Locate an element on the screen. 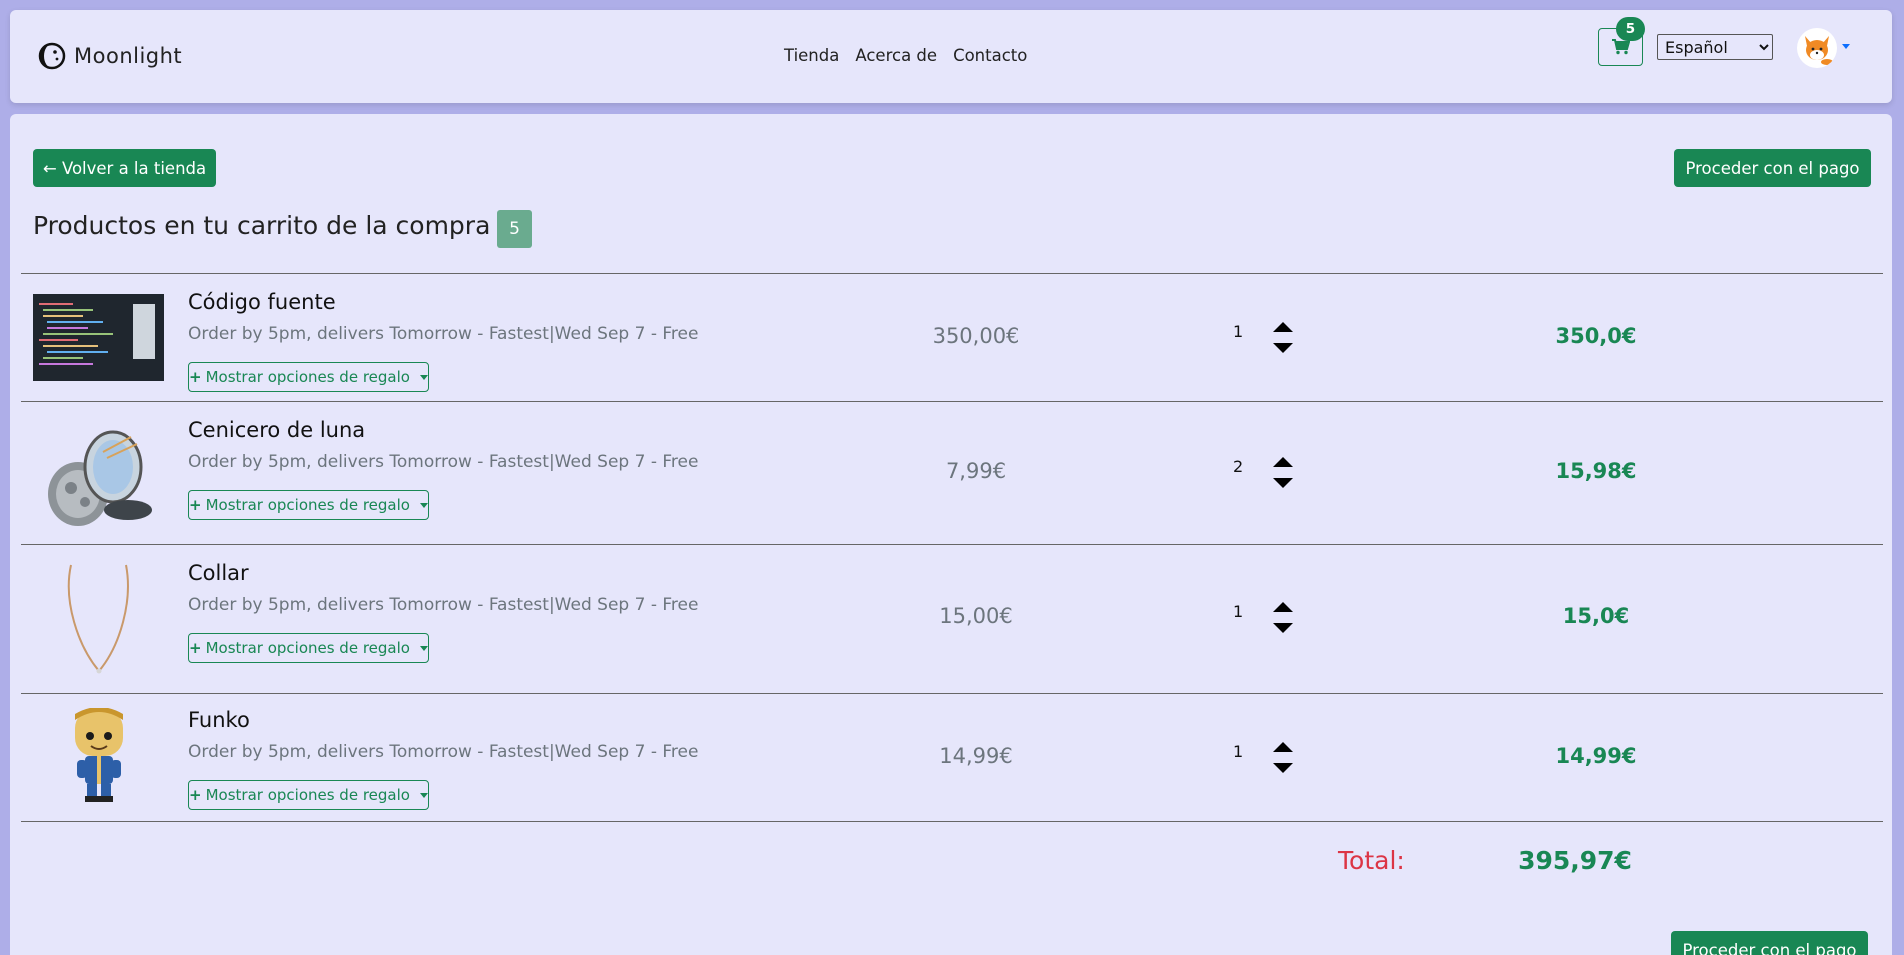 Image resolution: width=1904 pixels, height=955 pixels. product-name: Código fuente is located at coordinates (262, 302).